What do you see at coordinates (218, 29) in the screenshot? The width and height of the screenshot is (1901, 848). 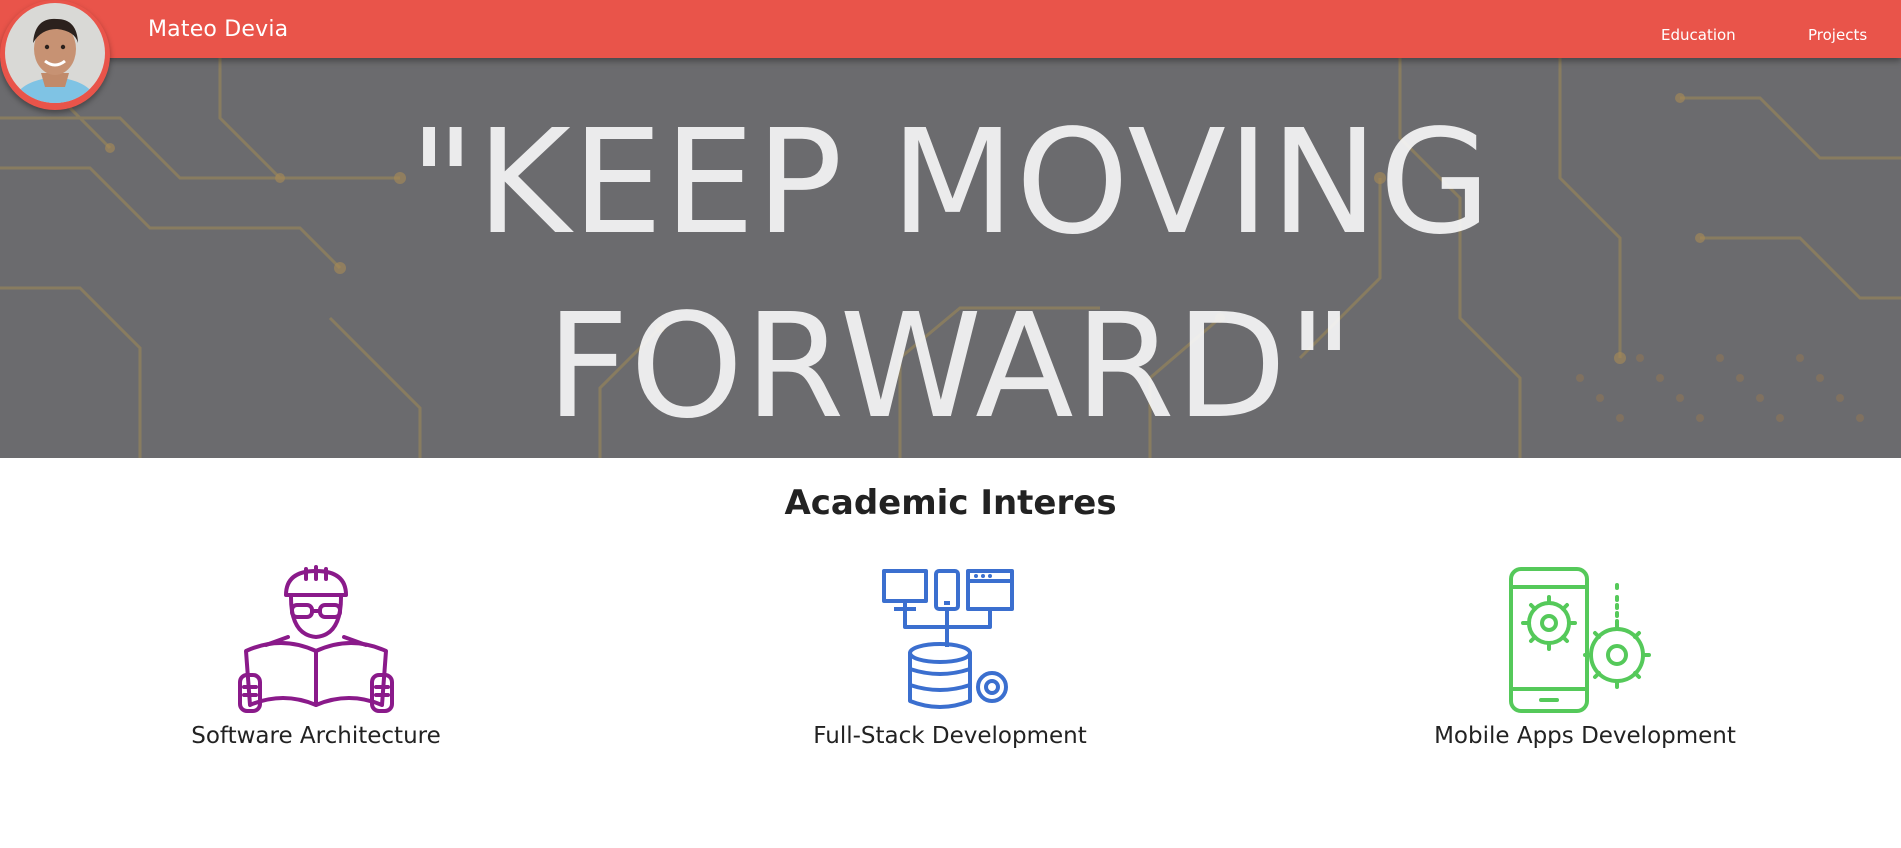 I see `brand-name: Mateo Devia` at bounding box center [218, 29].